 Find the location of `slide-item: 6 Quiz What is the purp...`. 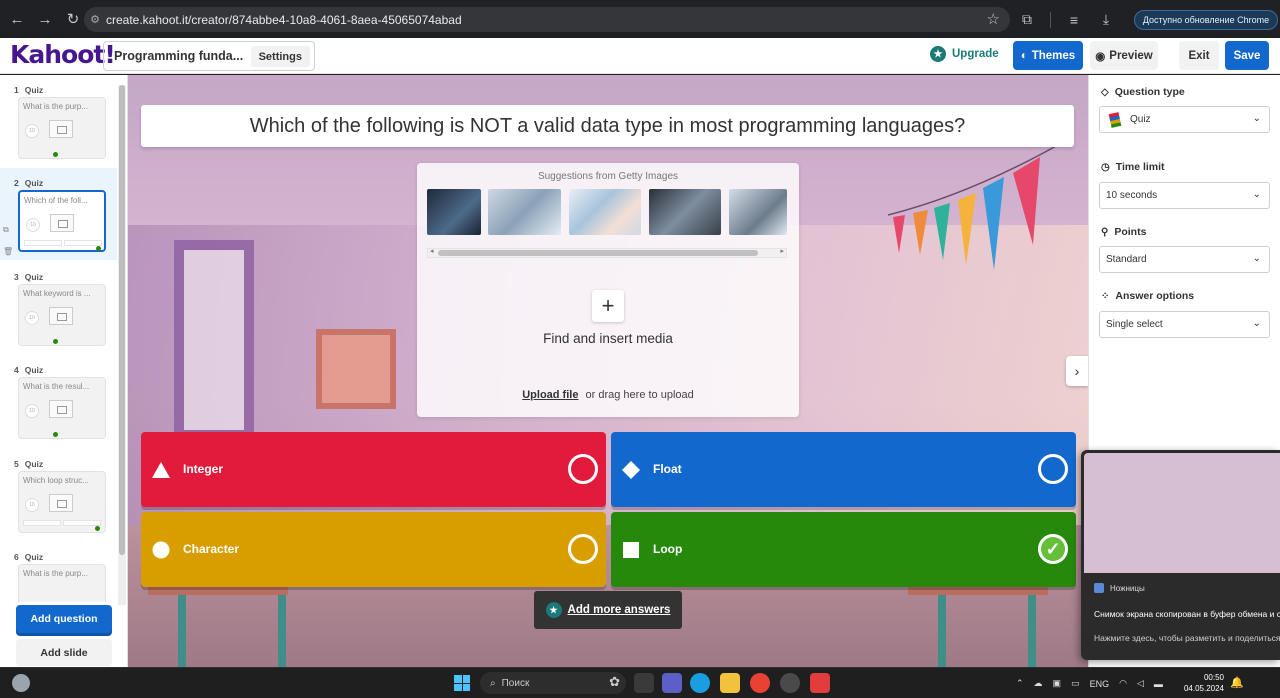

slide-item: 6 Quiz What is the purp... is located at coordinates (58, 572).